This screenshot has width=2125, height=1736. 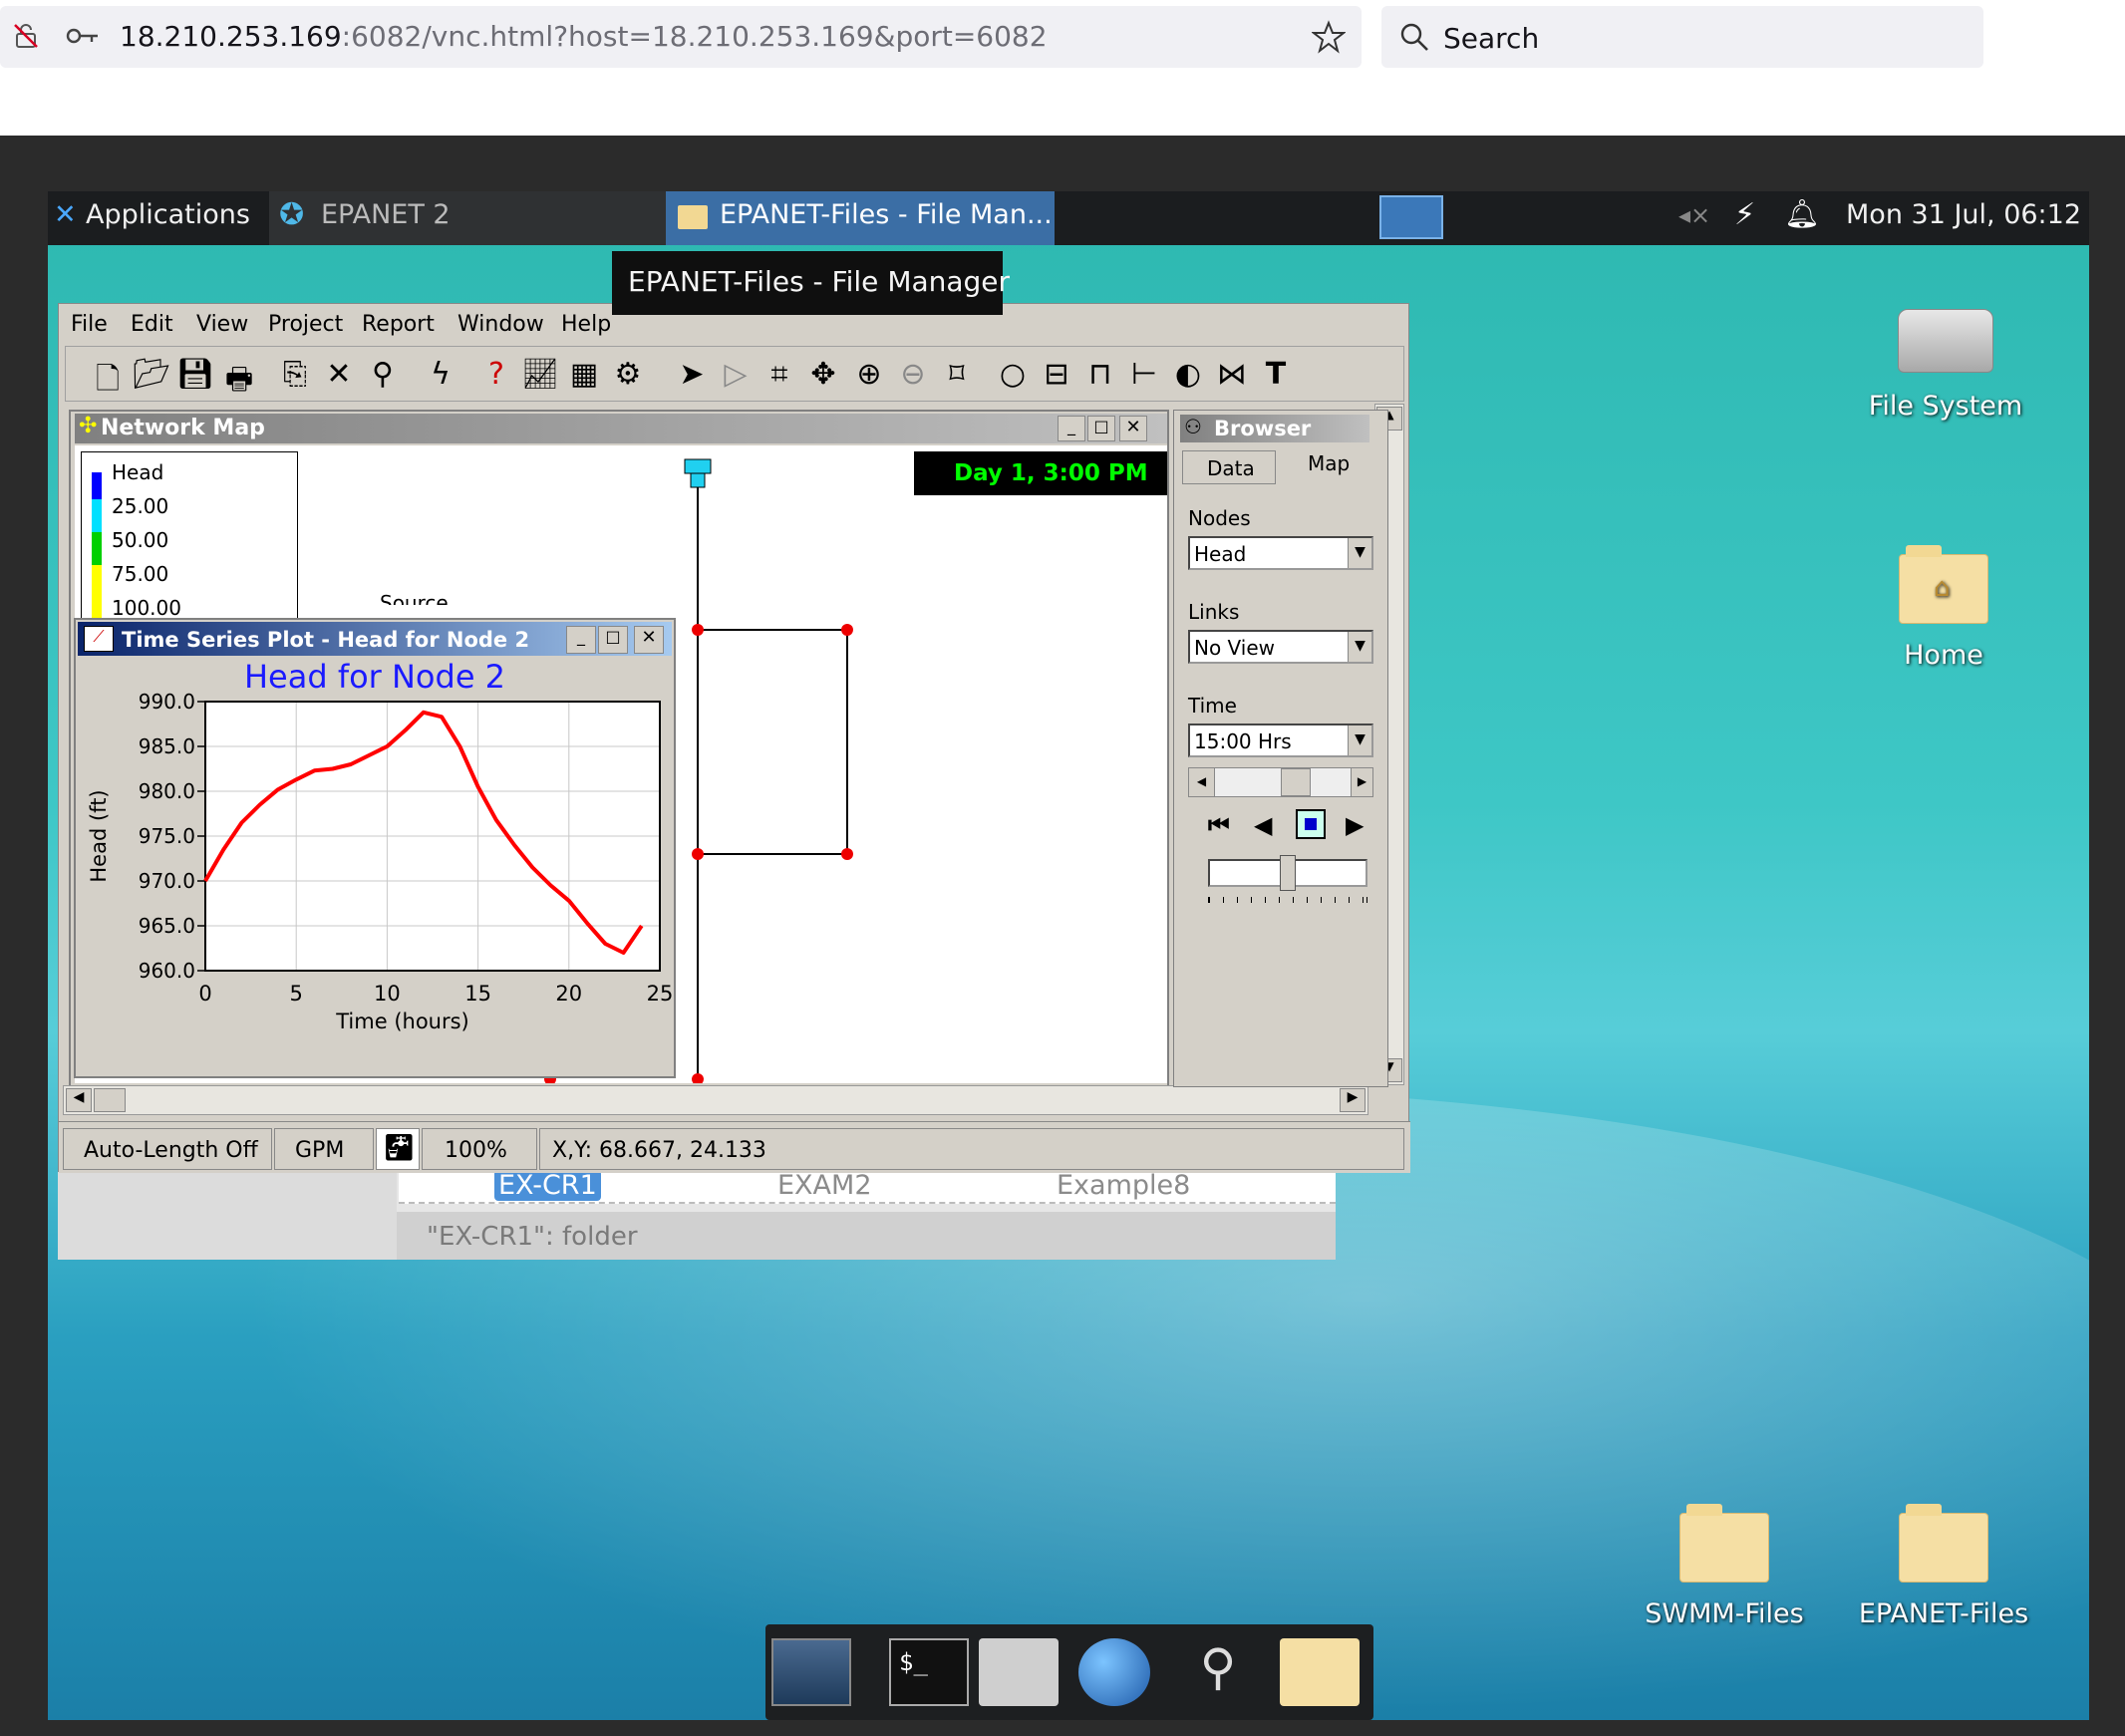 What do you see at coordinates (305, 324) in the screenshot?
I see `menu-project: Project` at bounding box center [305, 324].